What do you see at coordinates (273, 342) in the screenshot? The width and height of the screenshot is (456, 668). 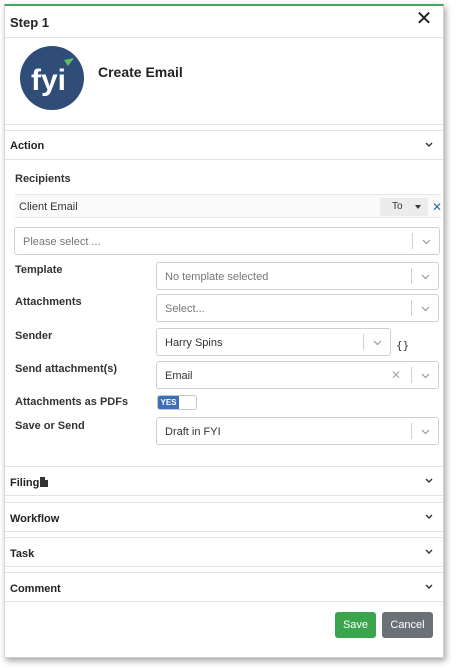 I see `sender-select: Harry Spins` at bounding box center [273, 342].